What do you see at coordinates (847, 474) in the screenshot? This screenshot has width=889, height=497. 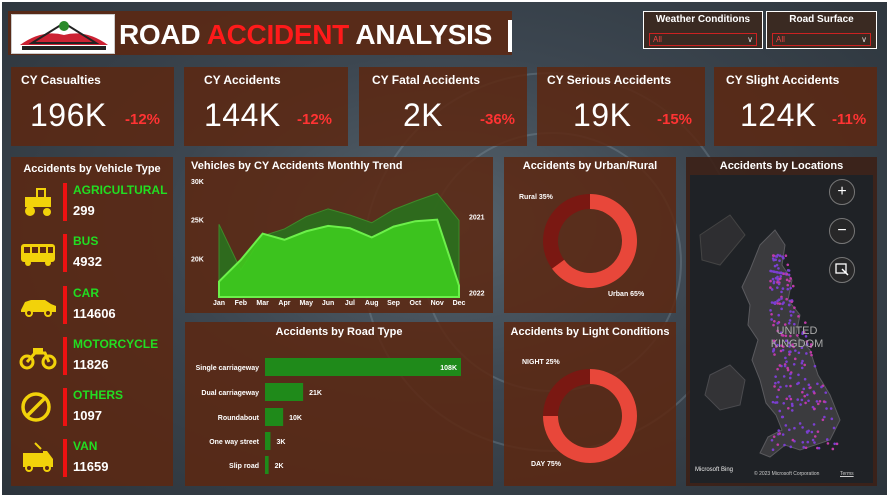 I see `map-terms-link: Terms` at bounding box center [847, 474].